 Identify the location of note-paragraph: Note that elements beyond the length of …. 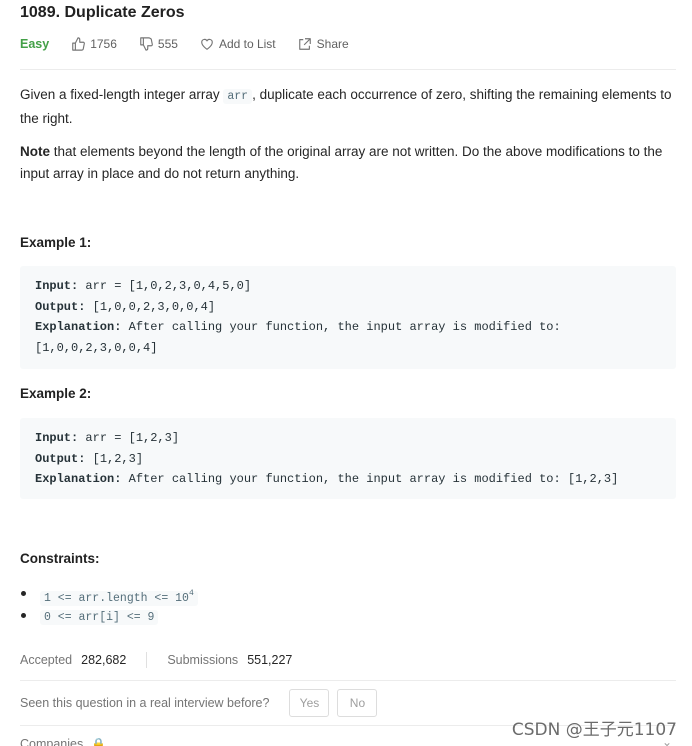
(341, 162).